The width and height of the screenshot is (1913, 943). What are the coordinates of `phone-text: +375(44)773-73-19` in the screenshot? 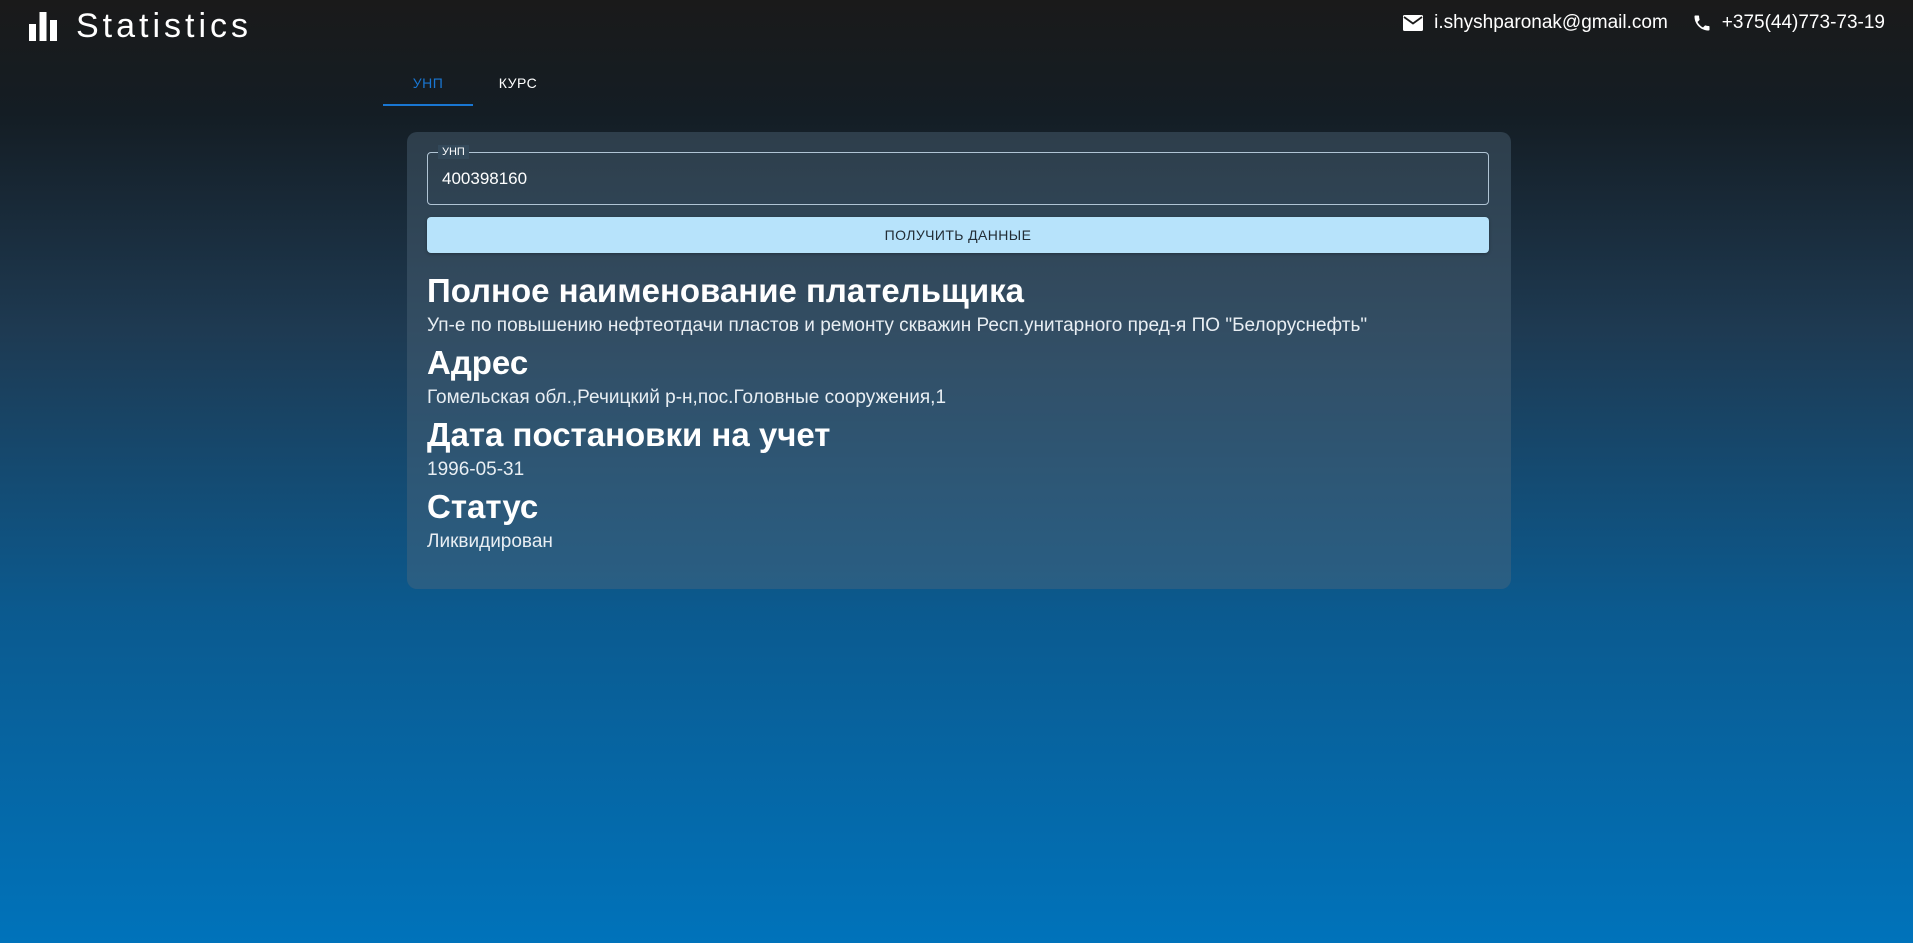 It's located at (1803, 22).